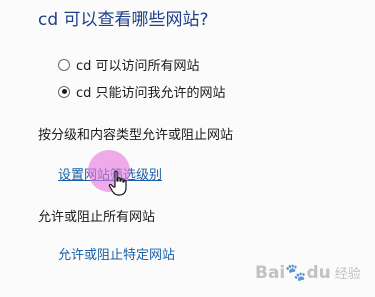 The width and height of the screenshot is (375, 297). Describe the element at coordinates (123, 20) in the screenshot. I see `page-title: cd 可以查看哪些网站?` at that location.